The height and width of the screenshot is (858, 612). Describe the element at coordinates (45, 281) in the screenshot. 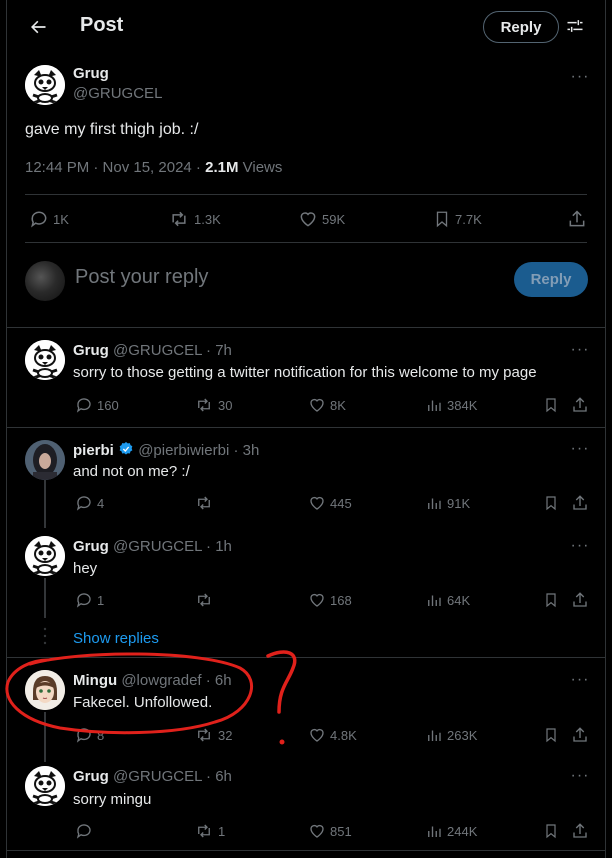

I see `composer-avatar` at that location.